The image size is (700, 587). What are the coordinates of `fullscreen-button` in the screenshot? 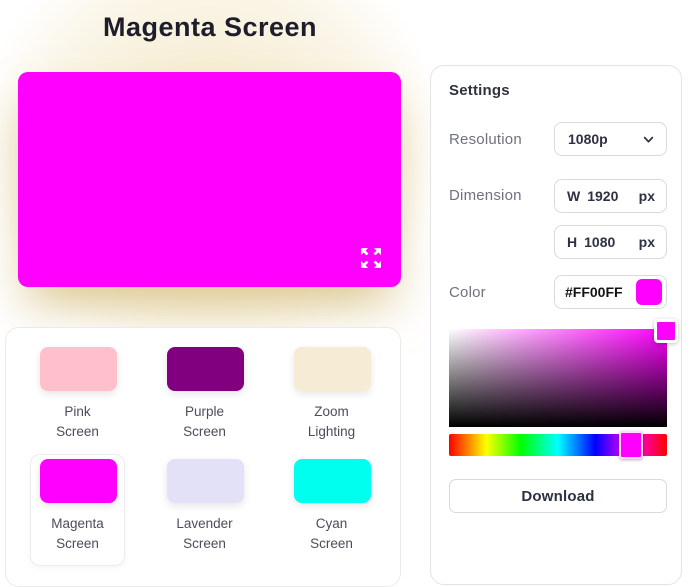 It's located at (371, 258).